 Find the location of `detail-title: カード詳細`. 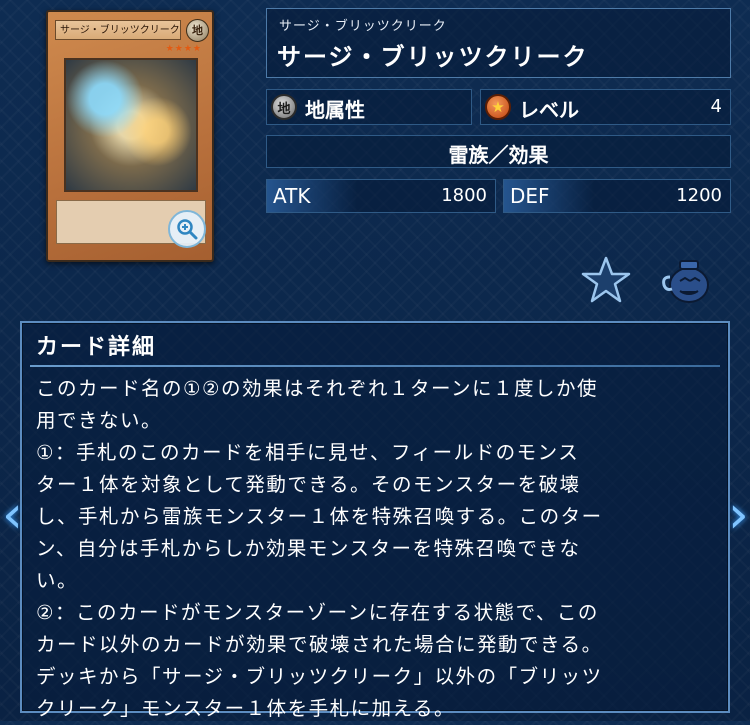

detail-title: カード詳細 is located at coordinates (96, 347).